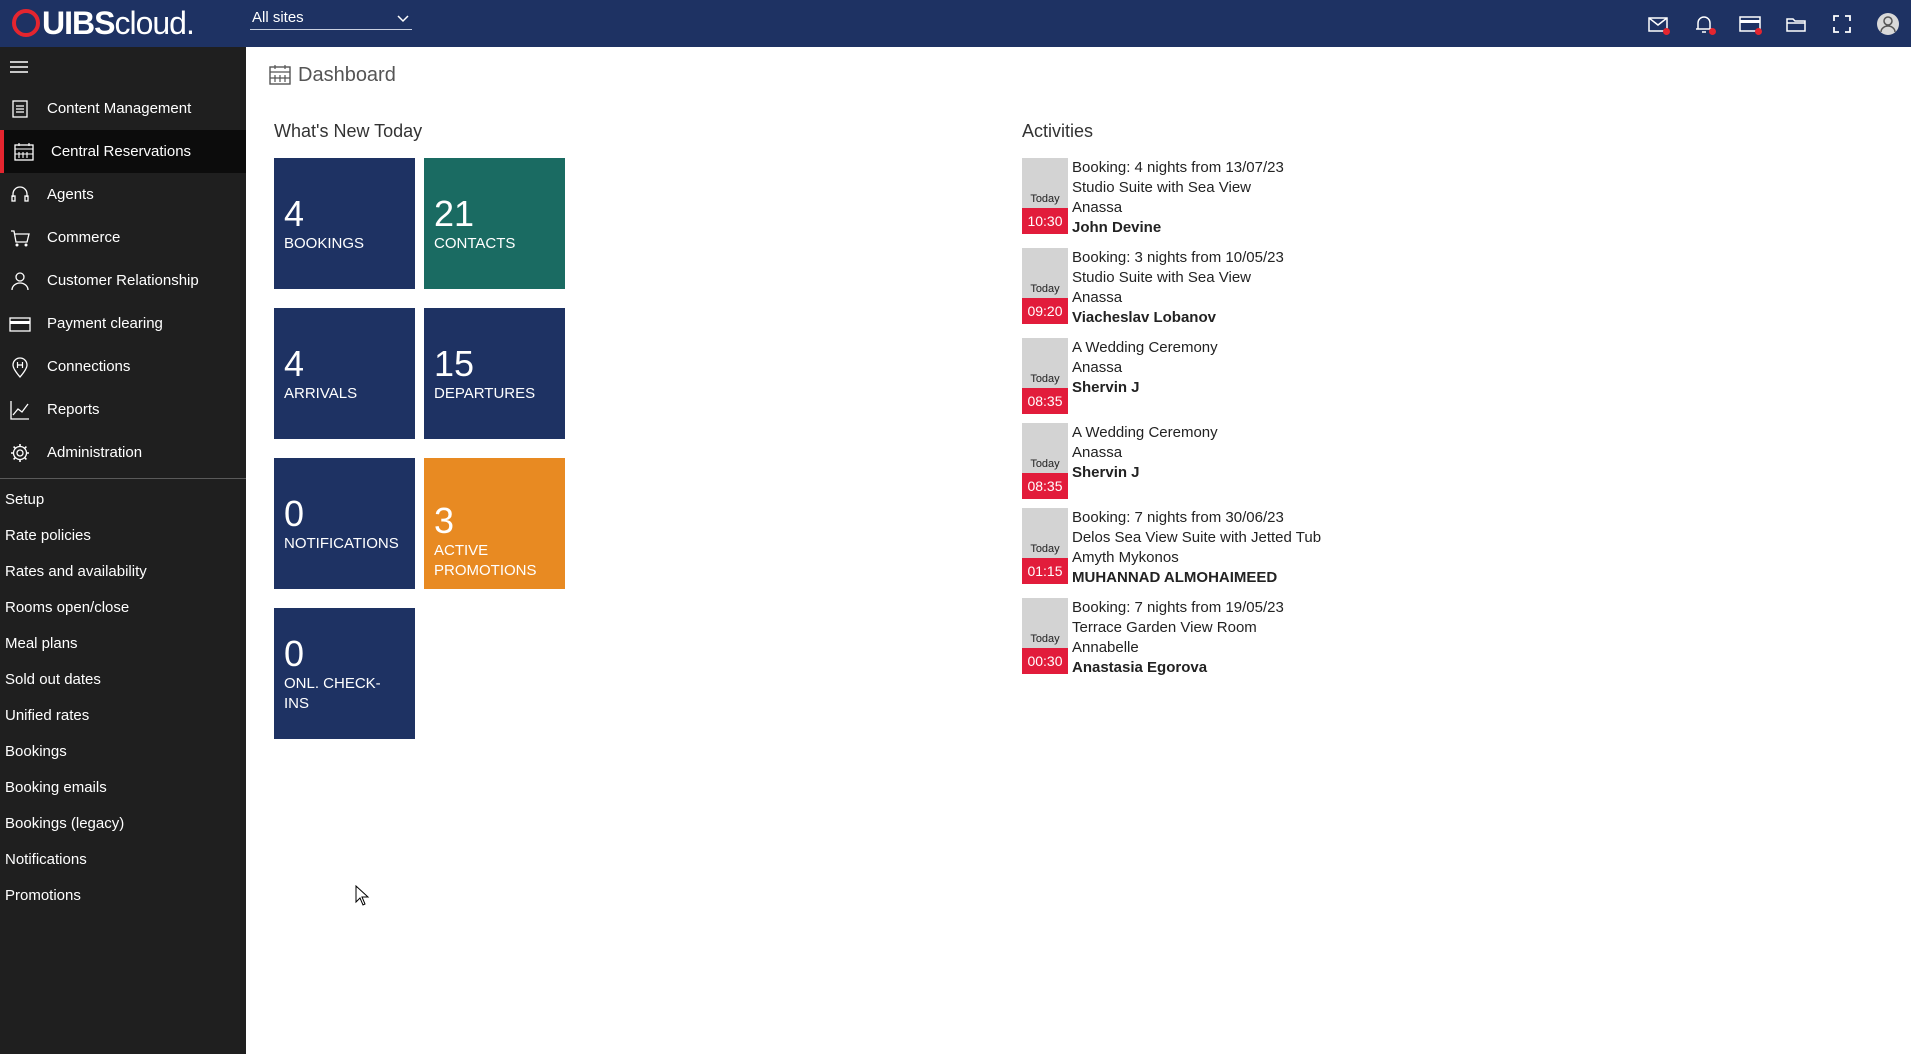  What do you see at coordinates (1197, 537) in the screenshot?
I see `activity-line: Delos Sea View Suite with Jetted Tub` at bounding box center [1197, 537].